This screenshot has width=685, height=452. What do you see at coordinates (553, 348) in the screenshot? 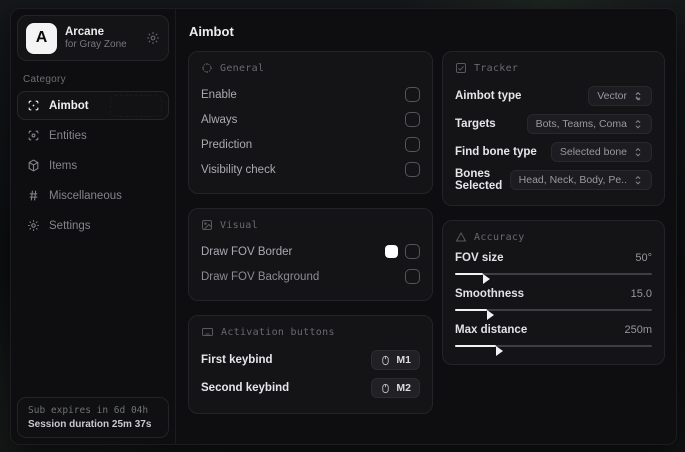
I see `max-distance-slider` at bounding box center [553, 348].